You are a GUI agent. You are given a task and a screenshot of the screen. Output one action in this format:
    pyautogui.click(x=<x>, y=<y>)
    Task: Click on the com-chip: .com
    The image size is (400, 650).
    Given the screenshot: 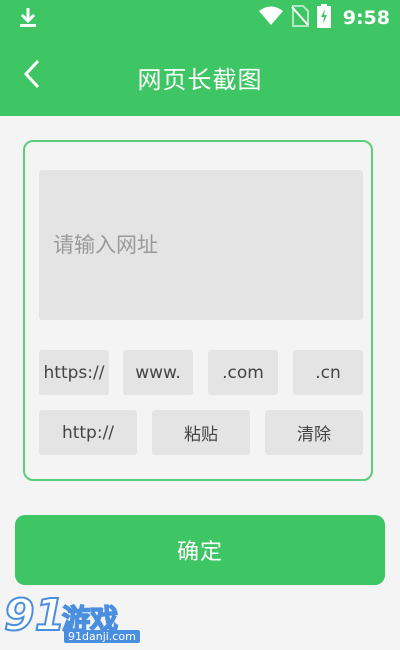 What is the action you would take?
    pyautogui.click(x=243, y=372)
    